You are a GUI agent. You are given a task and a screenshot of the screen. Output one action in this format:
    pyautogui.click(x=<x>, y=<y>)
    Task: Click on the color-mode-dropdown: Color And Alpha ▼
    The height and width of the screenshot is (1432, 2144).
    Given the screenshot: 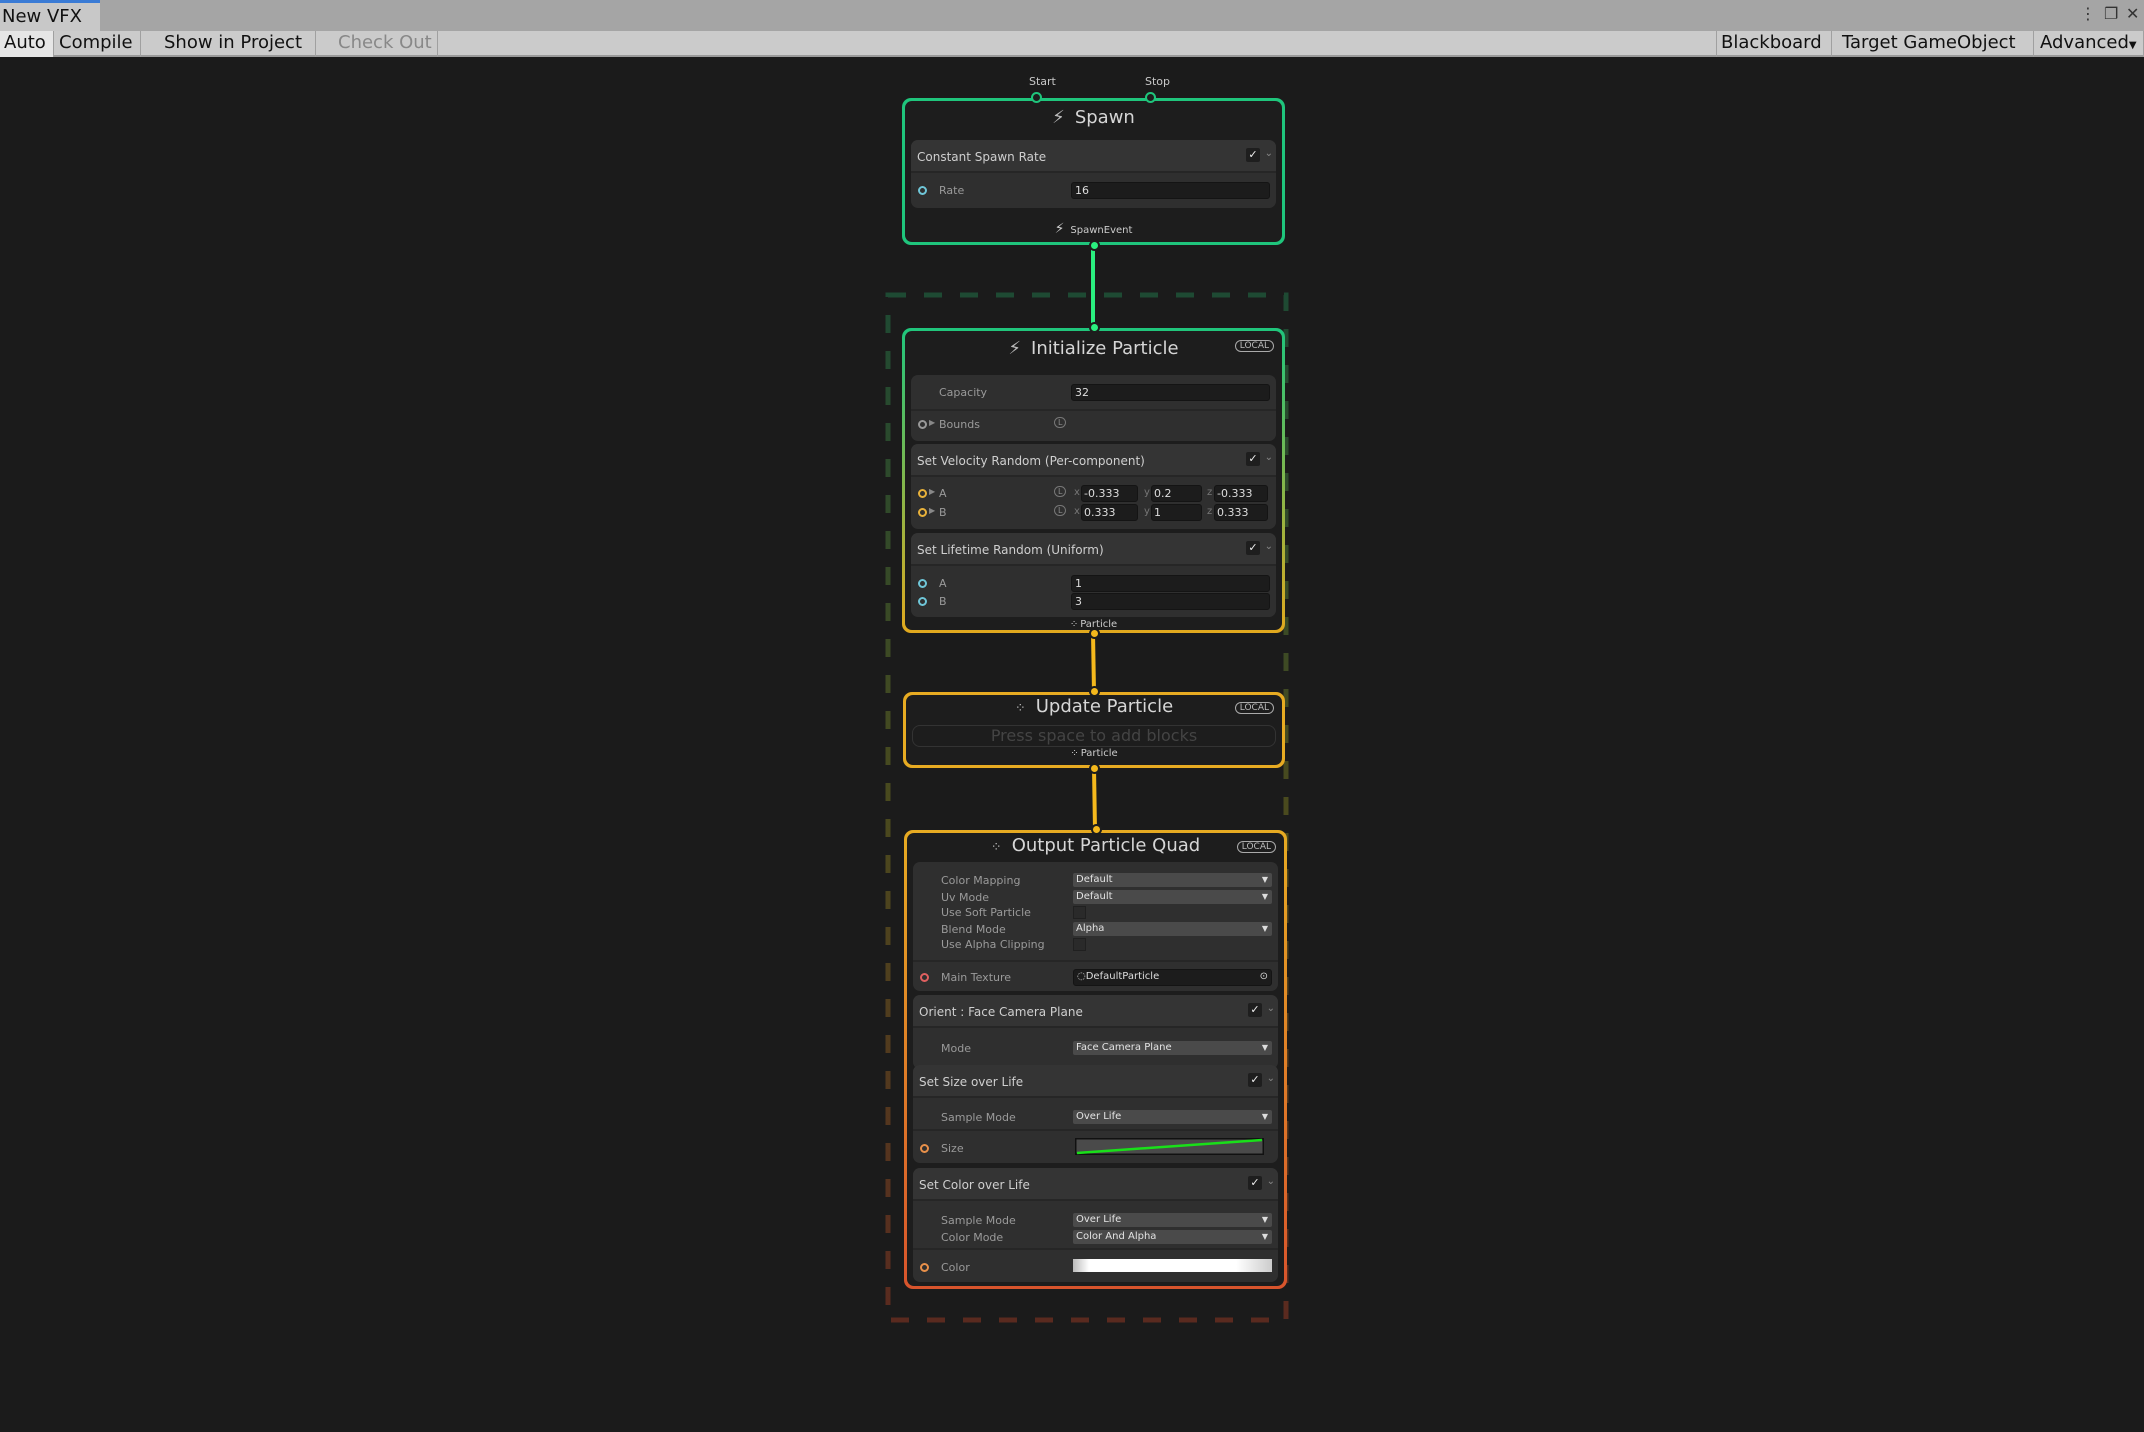 What is the action you would take?
    pyautogui.click(x=1172, y=1237)
    